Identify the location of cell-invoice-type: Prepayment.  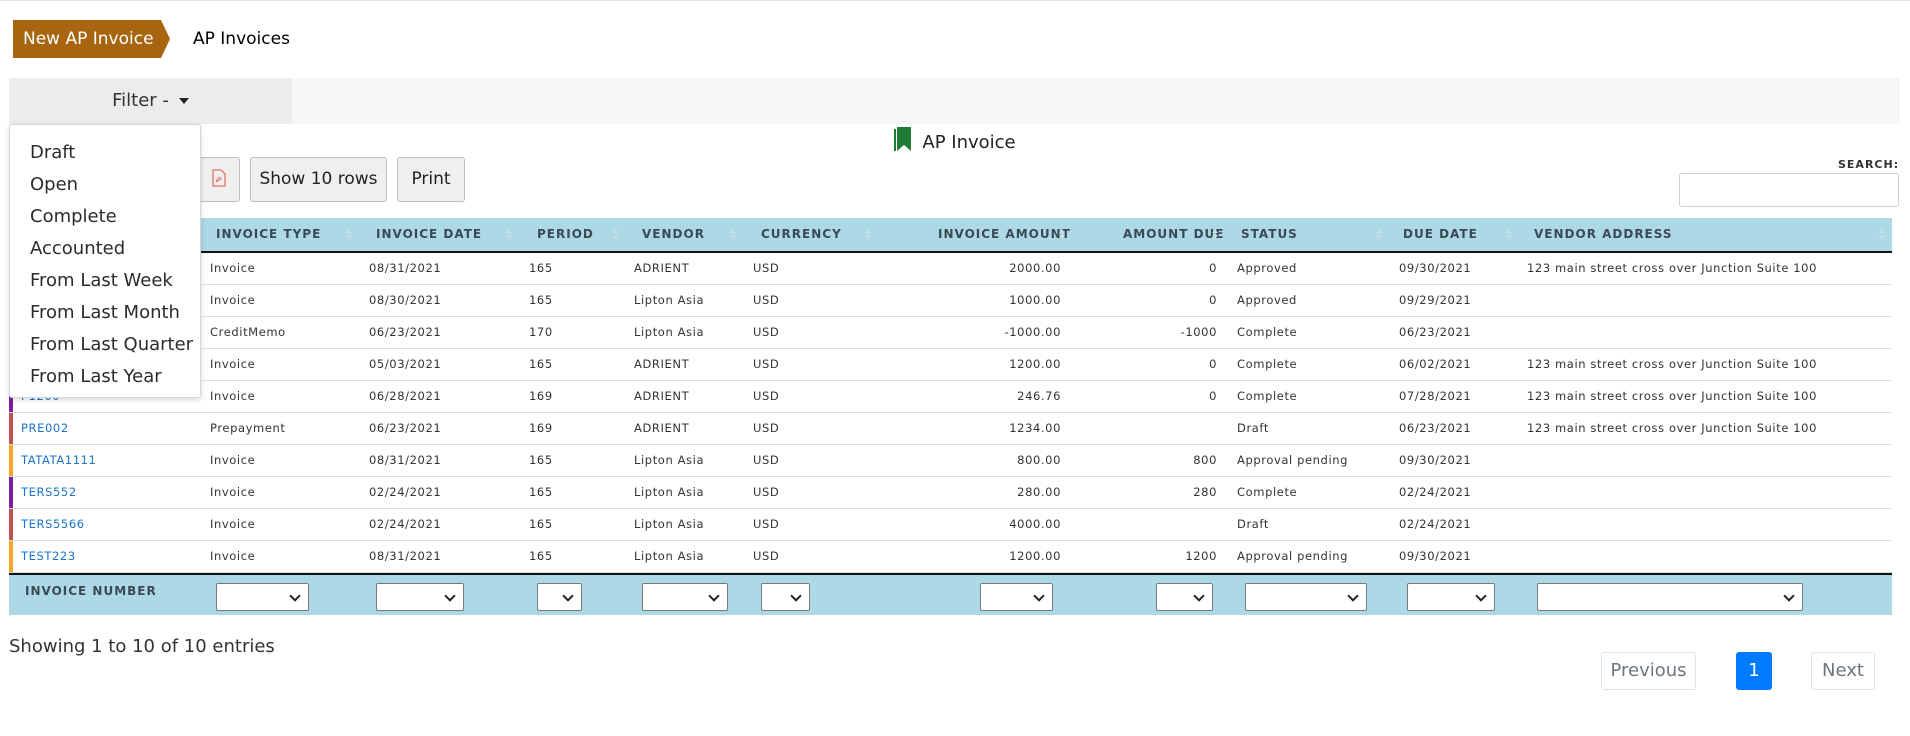
(248, 428).